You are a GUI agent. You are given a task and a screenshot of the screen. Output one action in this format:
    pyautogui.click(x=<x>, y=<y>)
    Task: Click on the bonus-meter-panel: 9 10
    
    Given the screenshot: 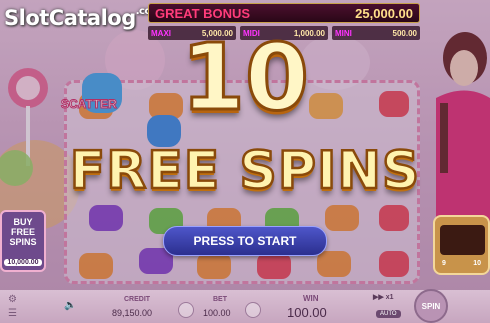 What is the action you would take?
    pyautogui.click(x=461, y=245)
    